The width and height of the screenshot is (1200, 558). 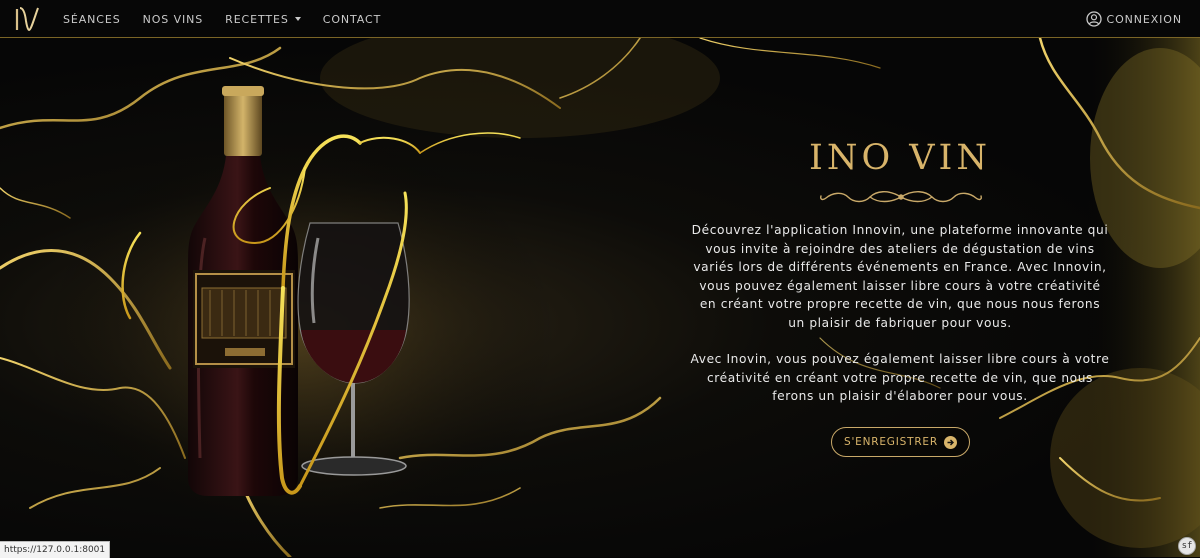 I want to click on flourish-ornament, so click(x=901, y=197).